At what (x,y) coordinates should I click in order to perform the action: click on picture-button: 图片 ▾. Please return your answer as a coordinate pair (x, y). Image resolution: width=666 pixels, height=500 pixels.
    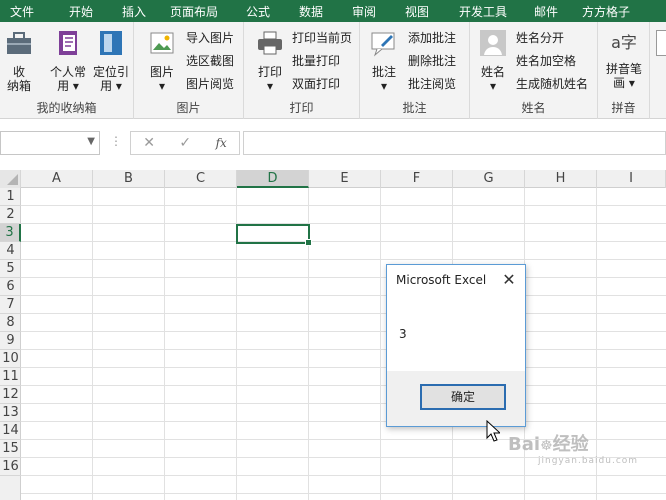
    Looking at the image, I should click on (162, 60).